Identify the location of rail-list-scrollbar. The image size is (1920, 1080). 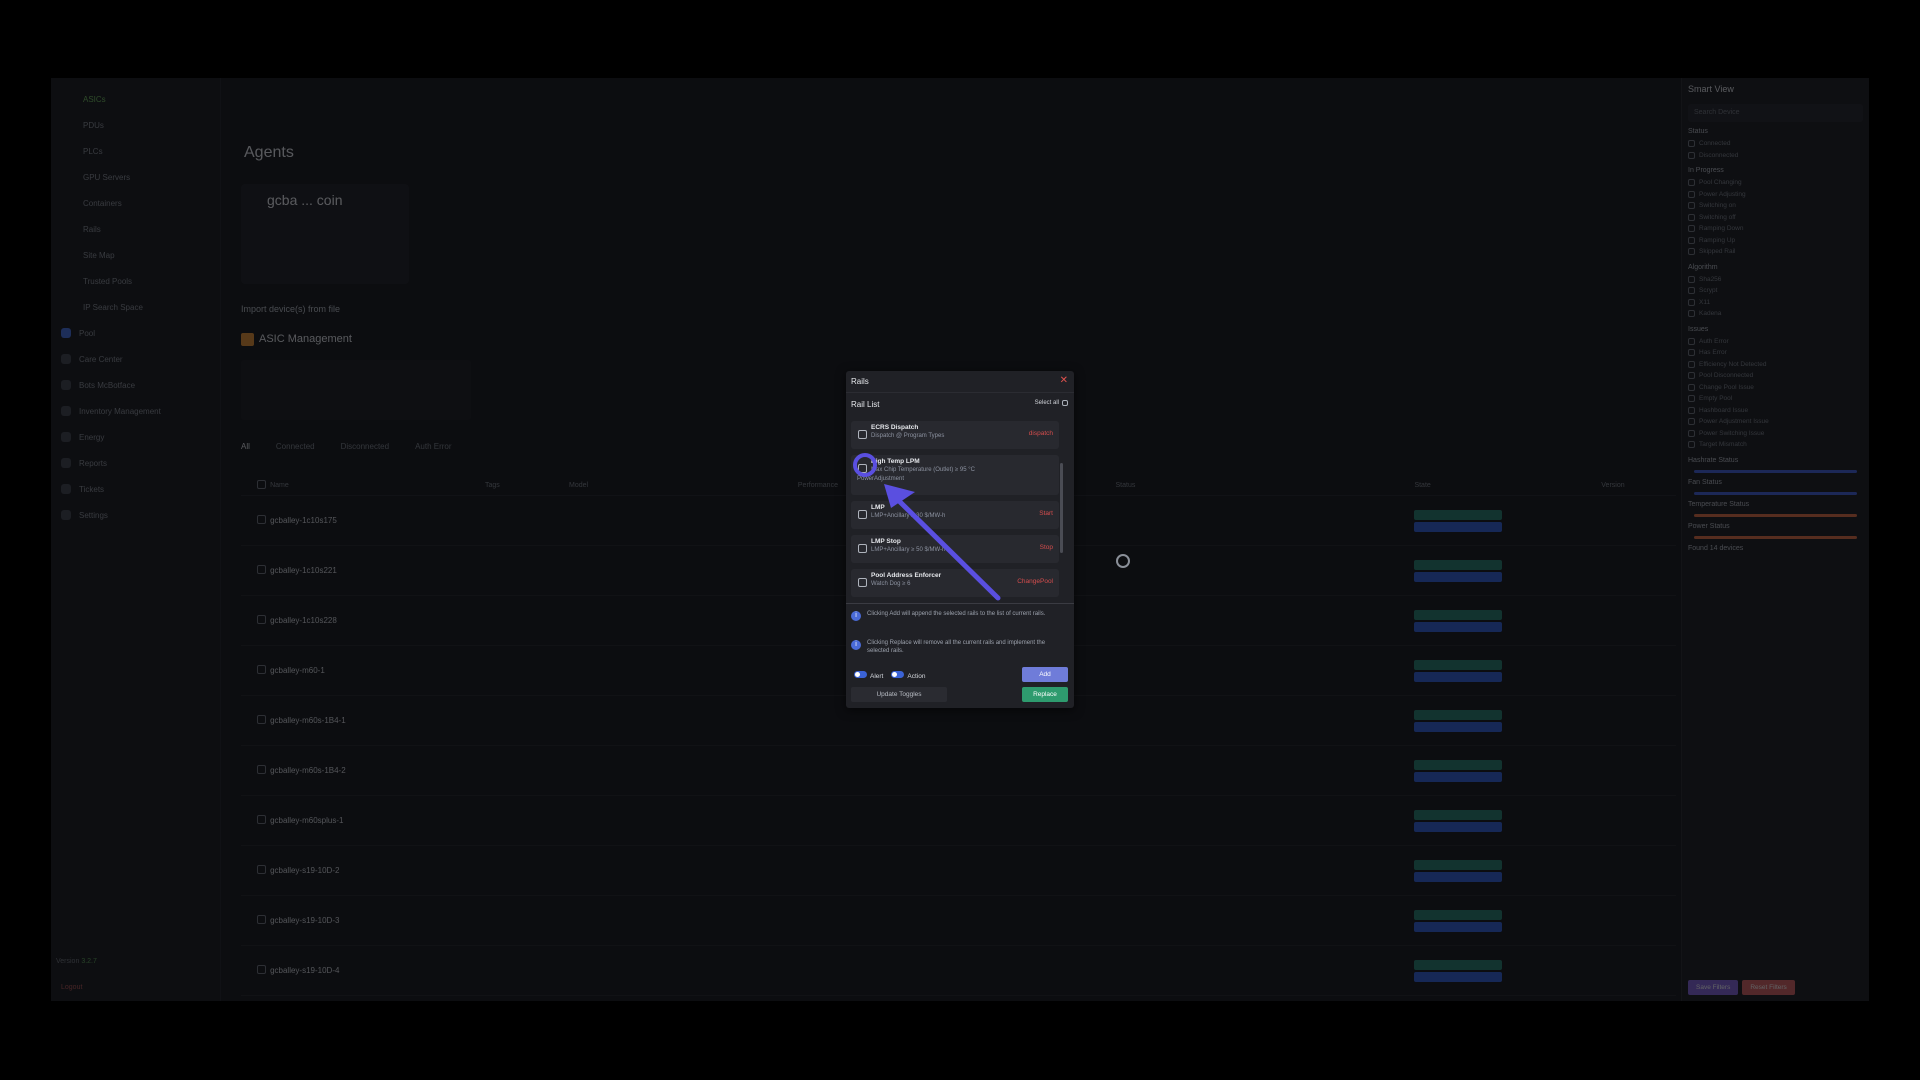
(1061, 508).